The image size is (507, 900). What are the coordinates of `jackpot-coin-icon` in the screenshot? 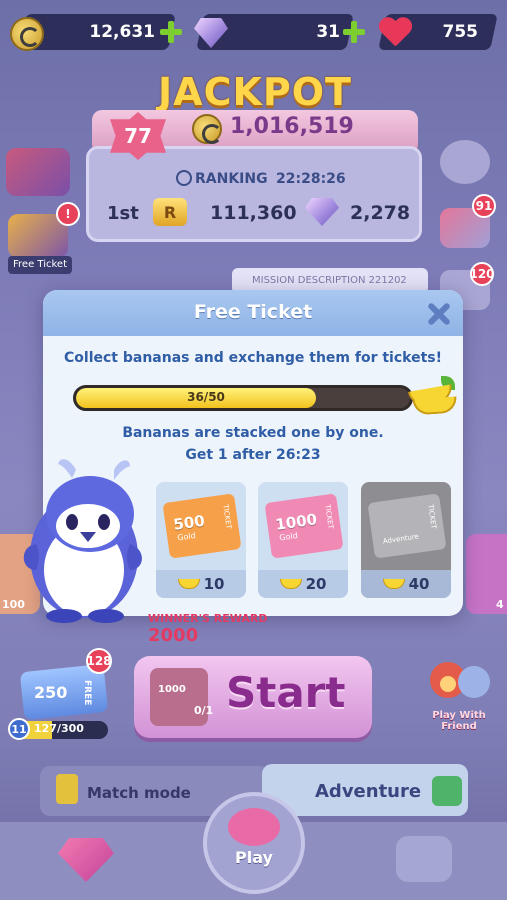 It's located at (207, 129).